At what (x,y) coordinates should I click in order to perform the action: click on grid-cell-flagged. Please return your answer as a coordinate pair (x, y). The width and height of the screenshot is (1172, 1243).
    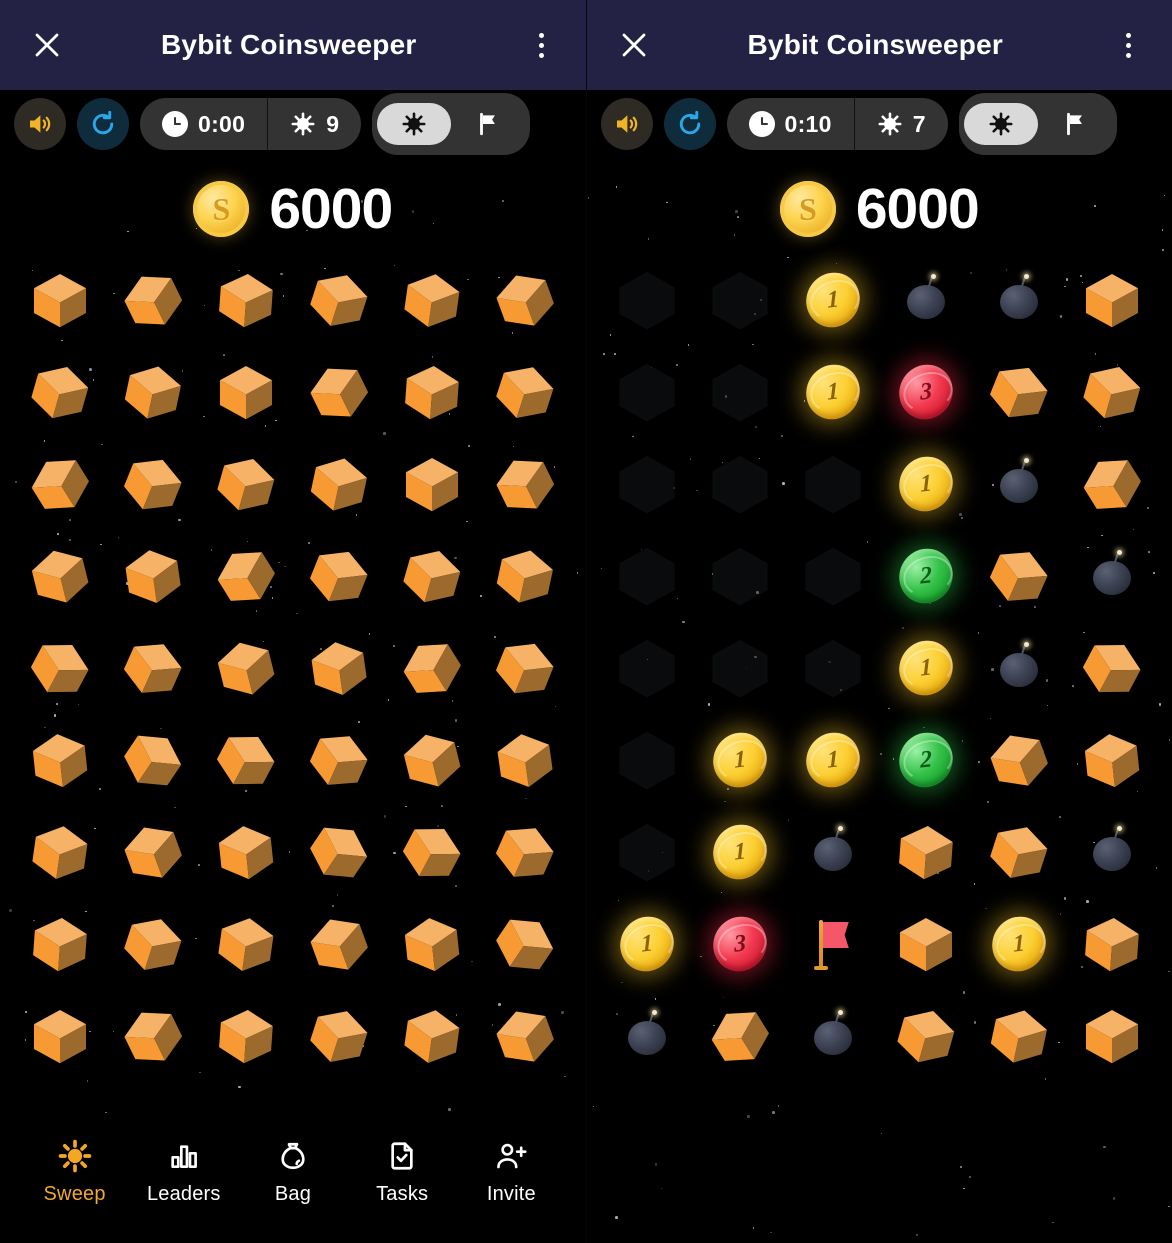
    Looking at the image, I should click on (832, 944).